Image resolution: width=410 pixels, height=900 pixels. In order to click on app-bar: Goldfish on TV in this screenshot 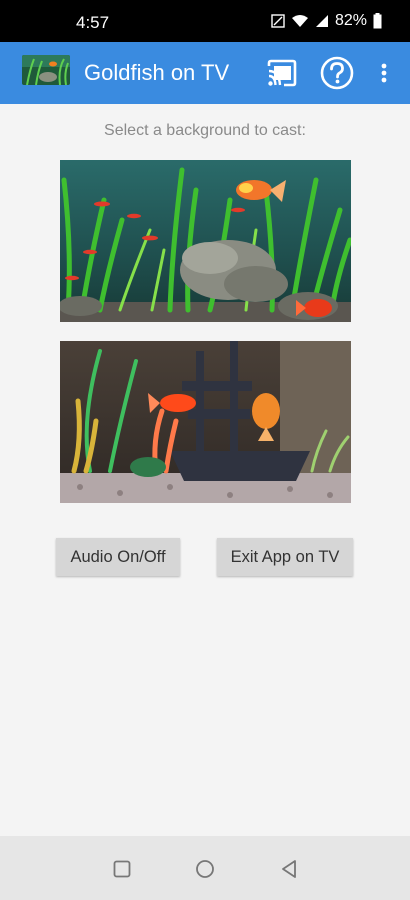, I will do `click(205, 73)`.